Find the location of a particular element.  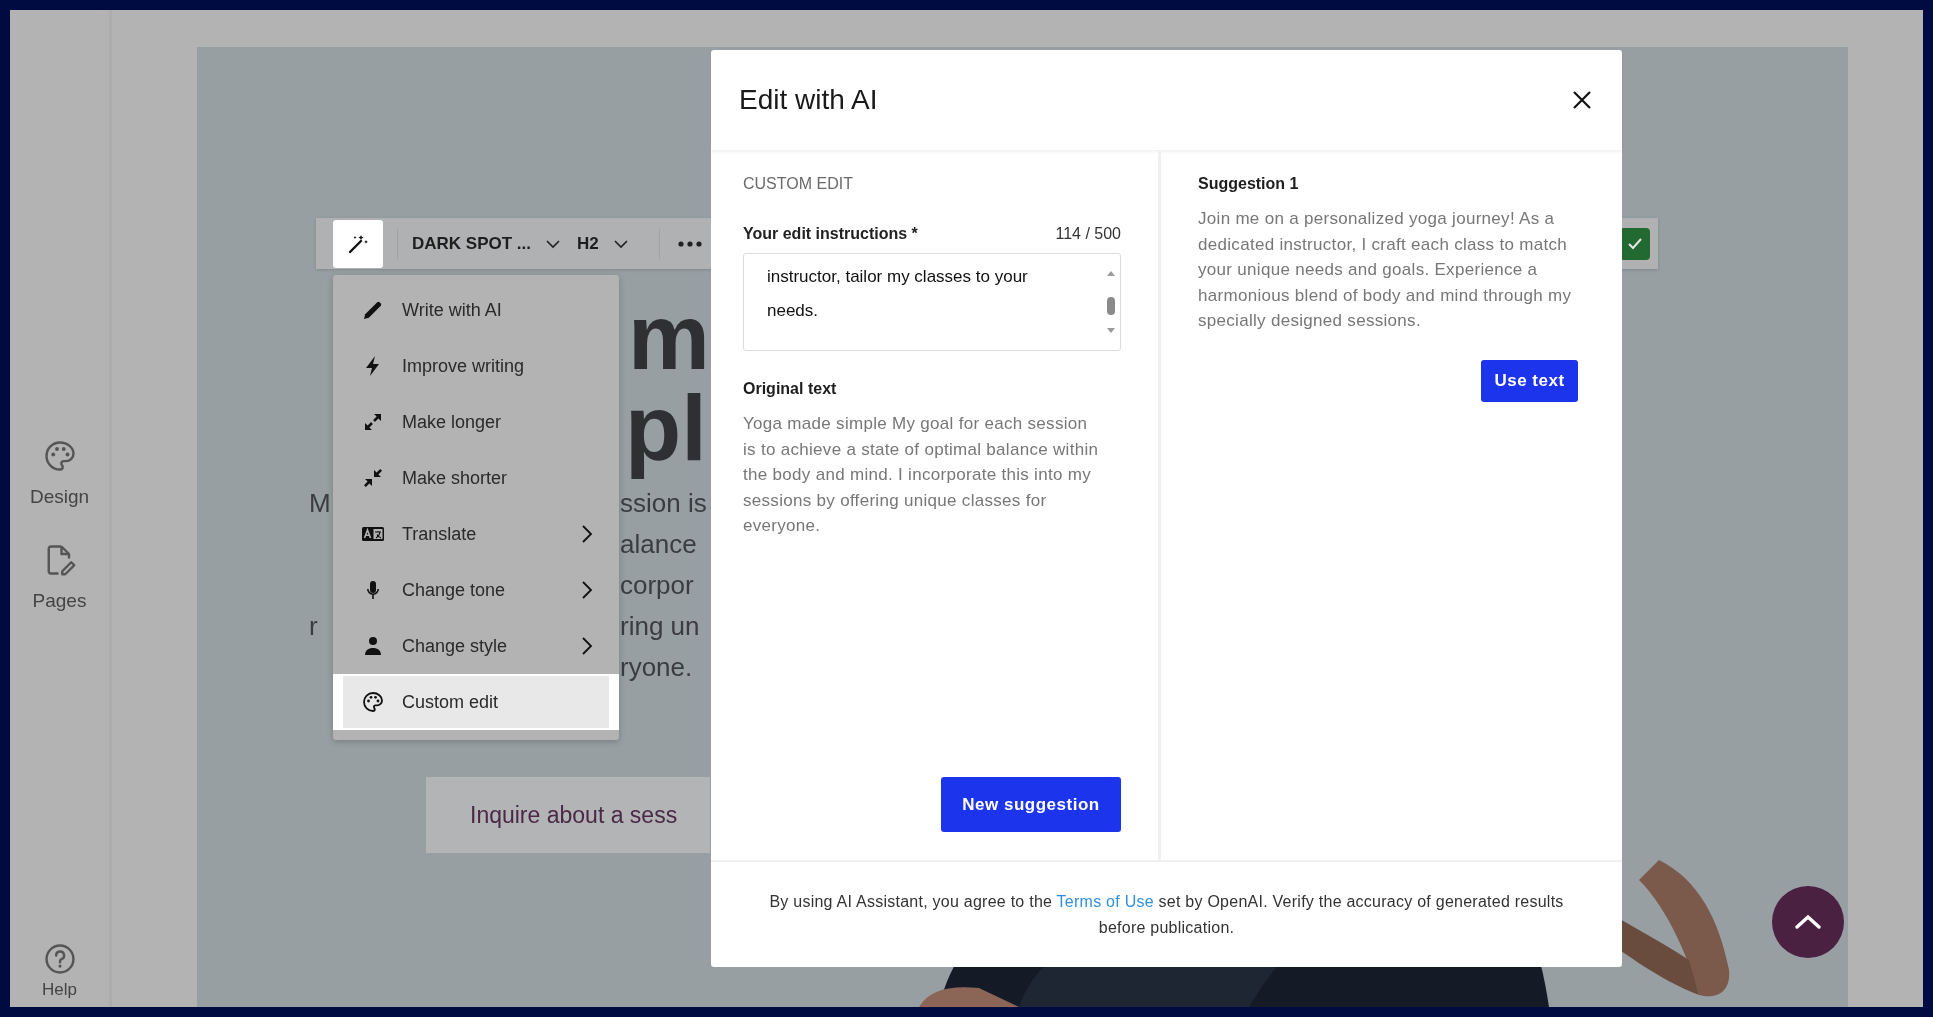

sidebar-item: Pages is located at coordinates (59, 577).